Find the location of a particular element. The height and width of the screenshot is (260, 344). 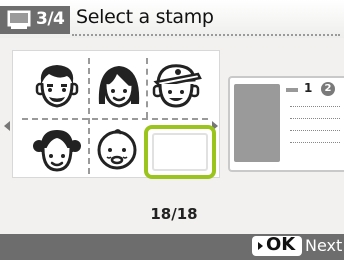

man-face-icon is located at coordinates (57, 86).